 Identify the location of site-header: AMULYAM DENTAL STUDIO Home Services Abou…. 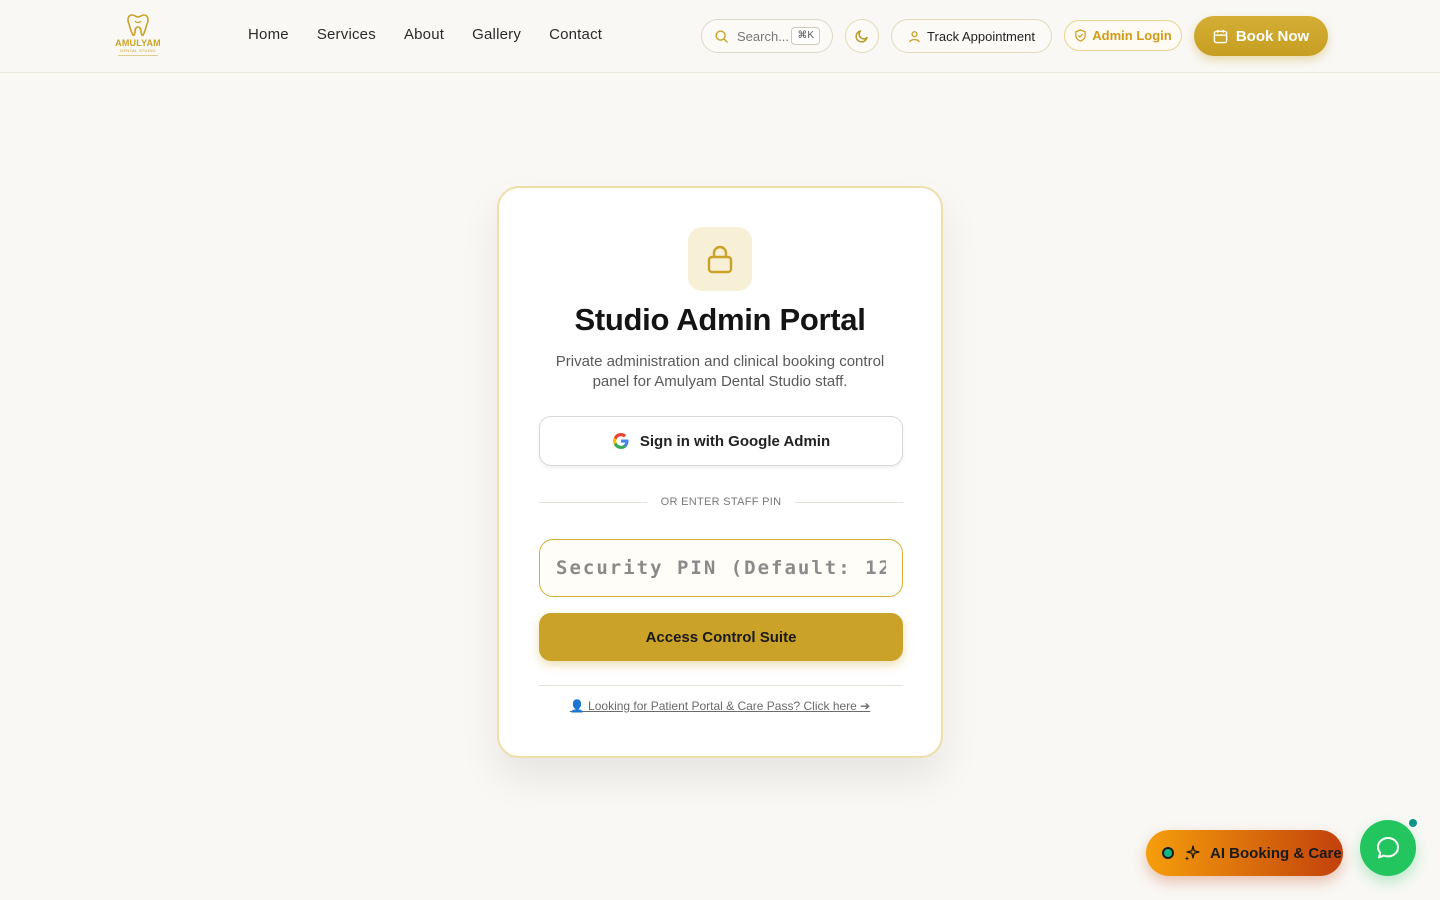
(720, 36).